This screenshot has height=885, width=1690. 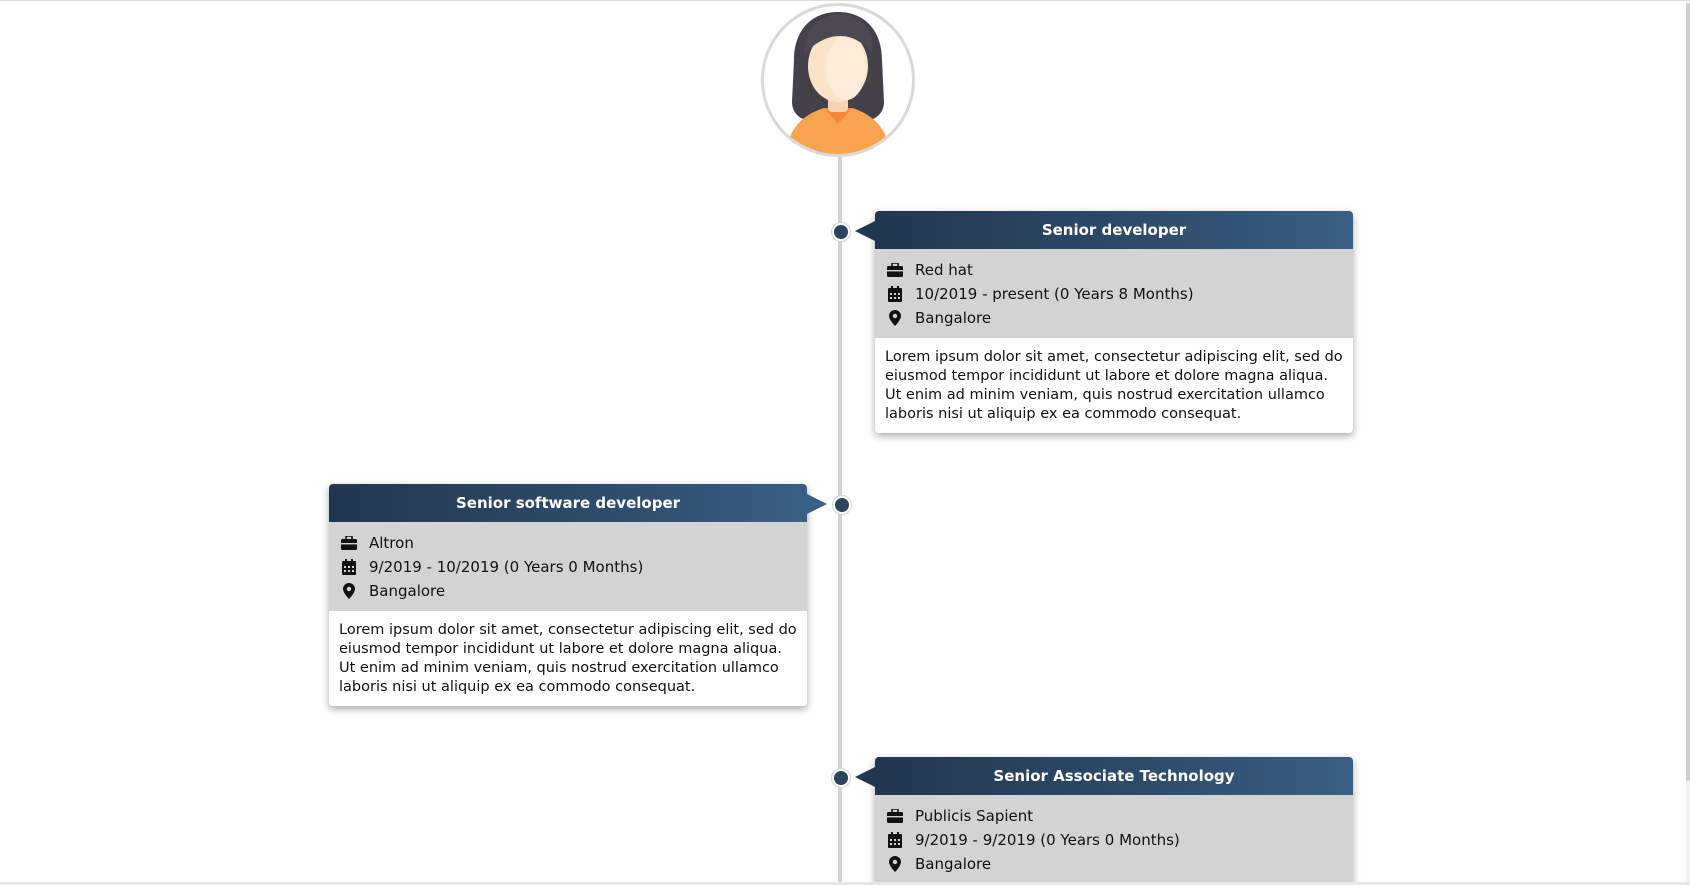 I want to click on vertical-scrollbar-thumb, so click(x=1688, y=392).